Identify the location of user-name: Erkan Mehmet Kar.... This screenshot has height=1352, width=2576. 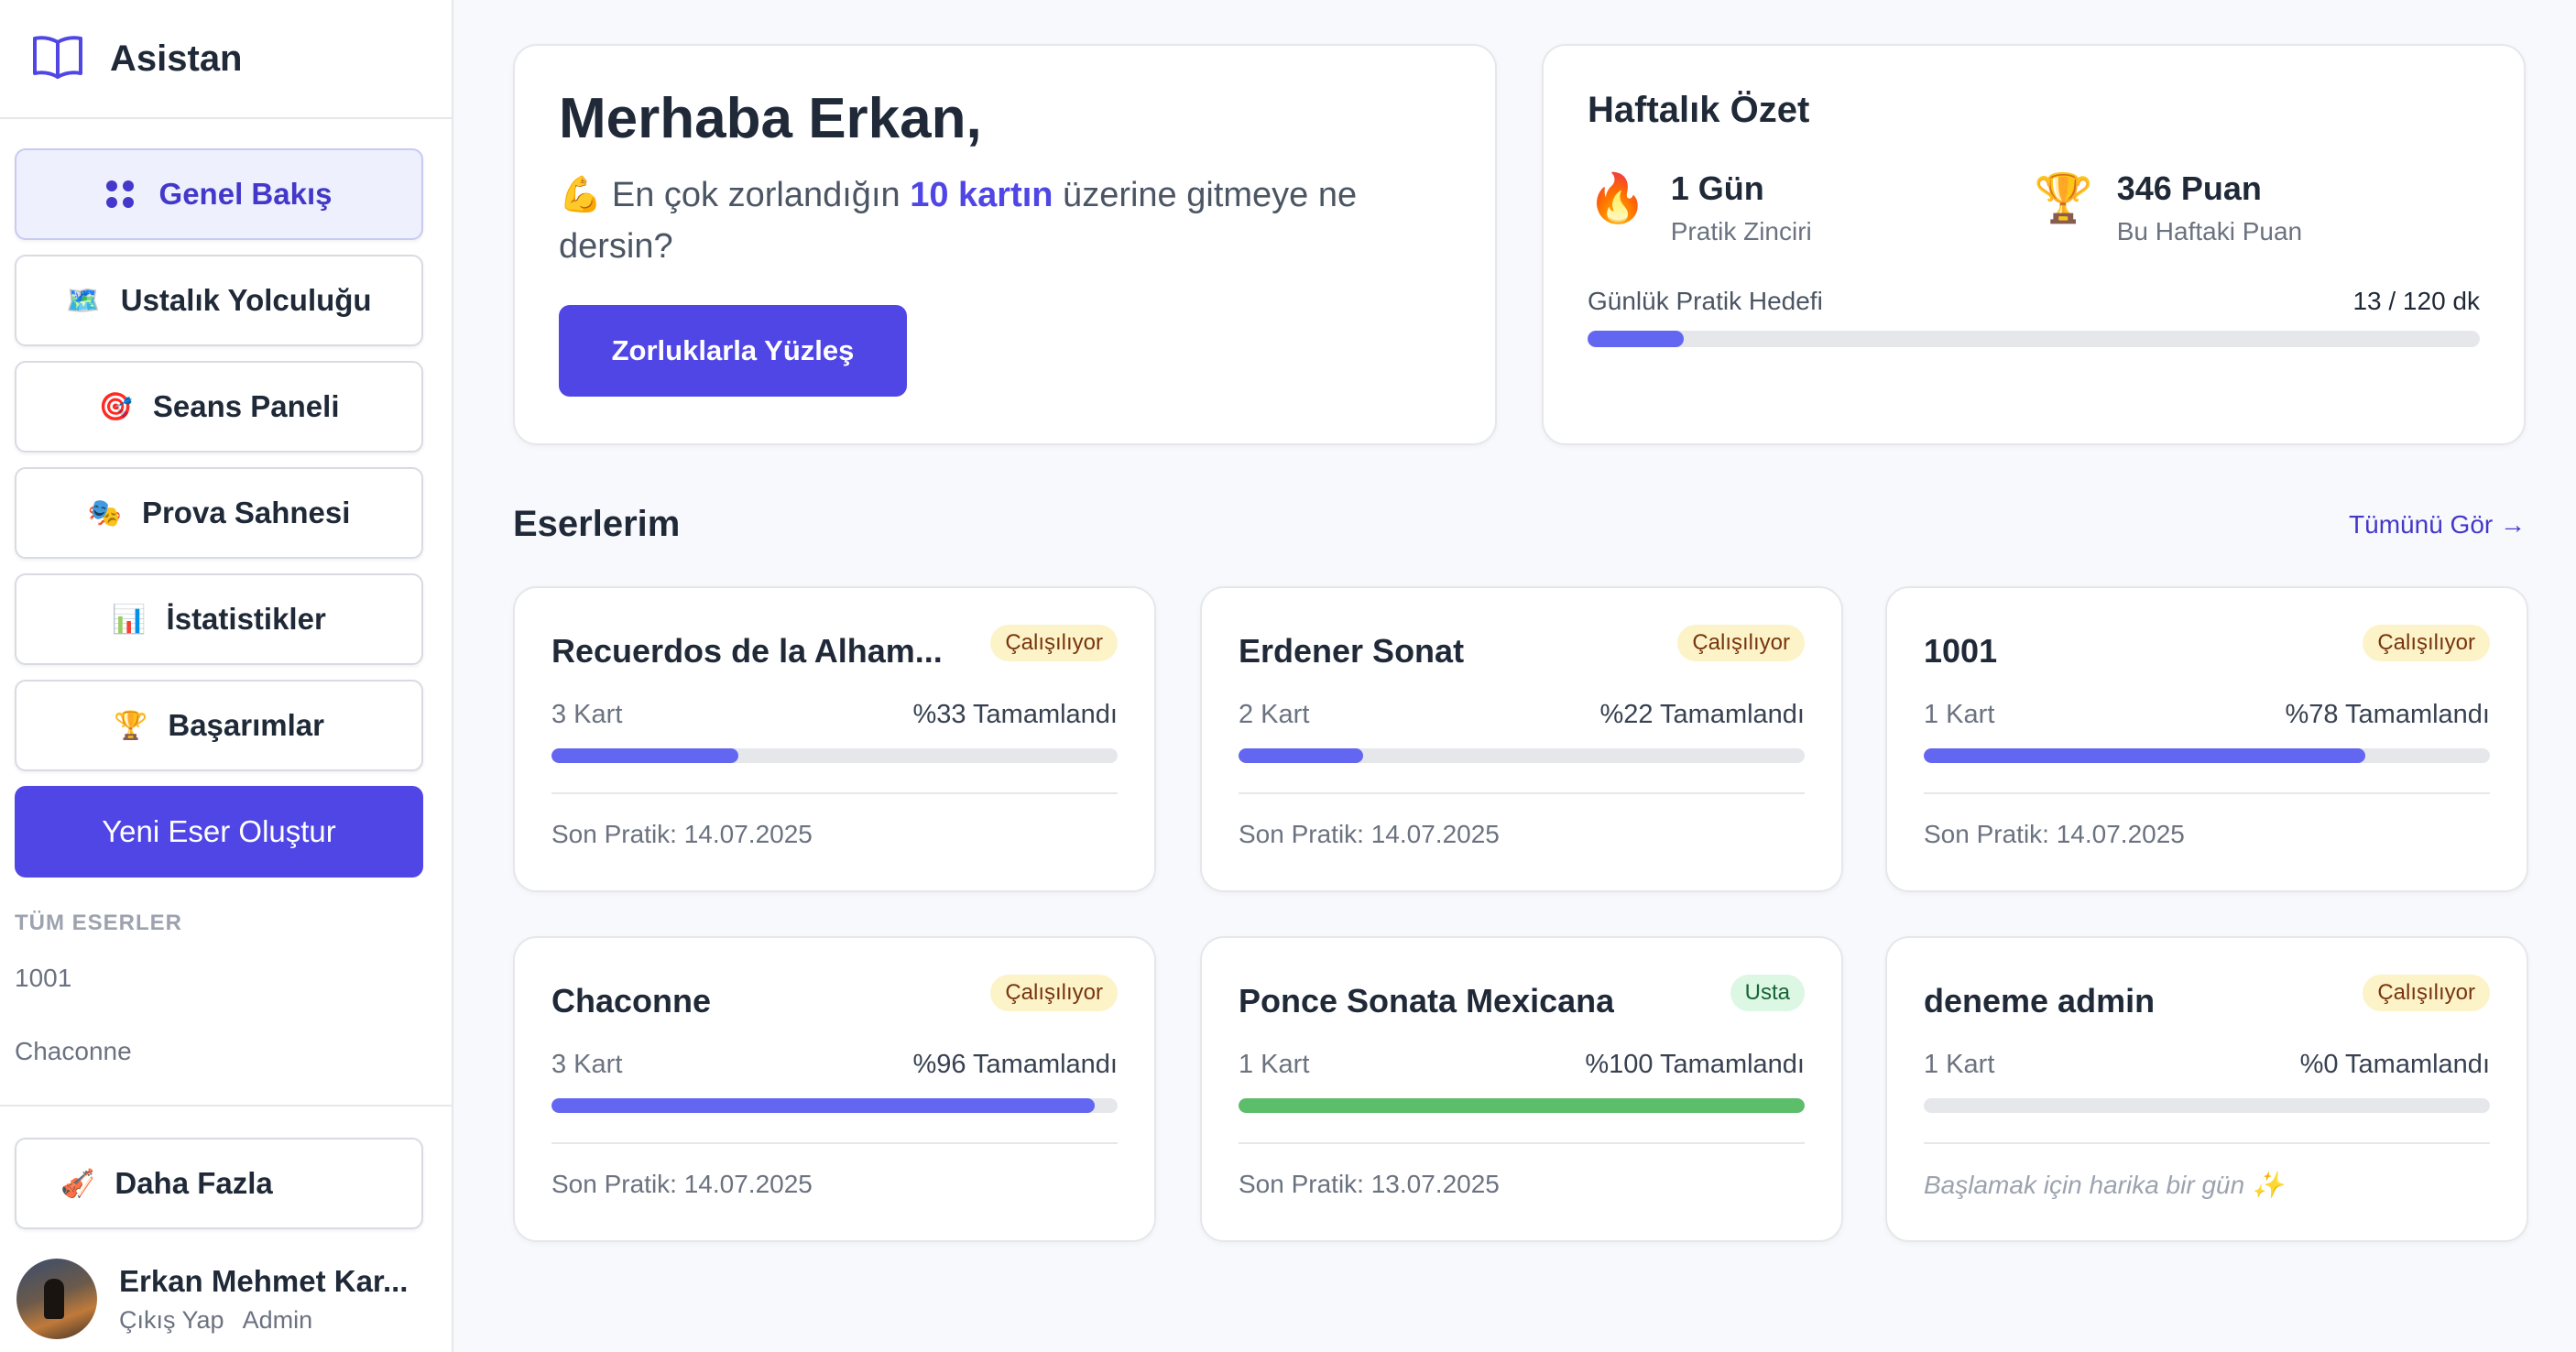
(264, 1280).